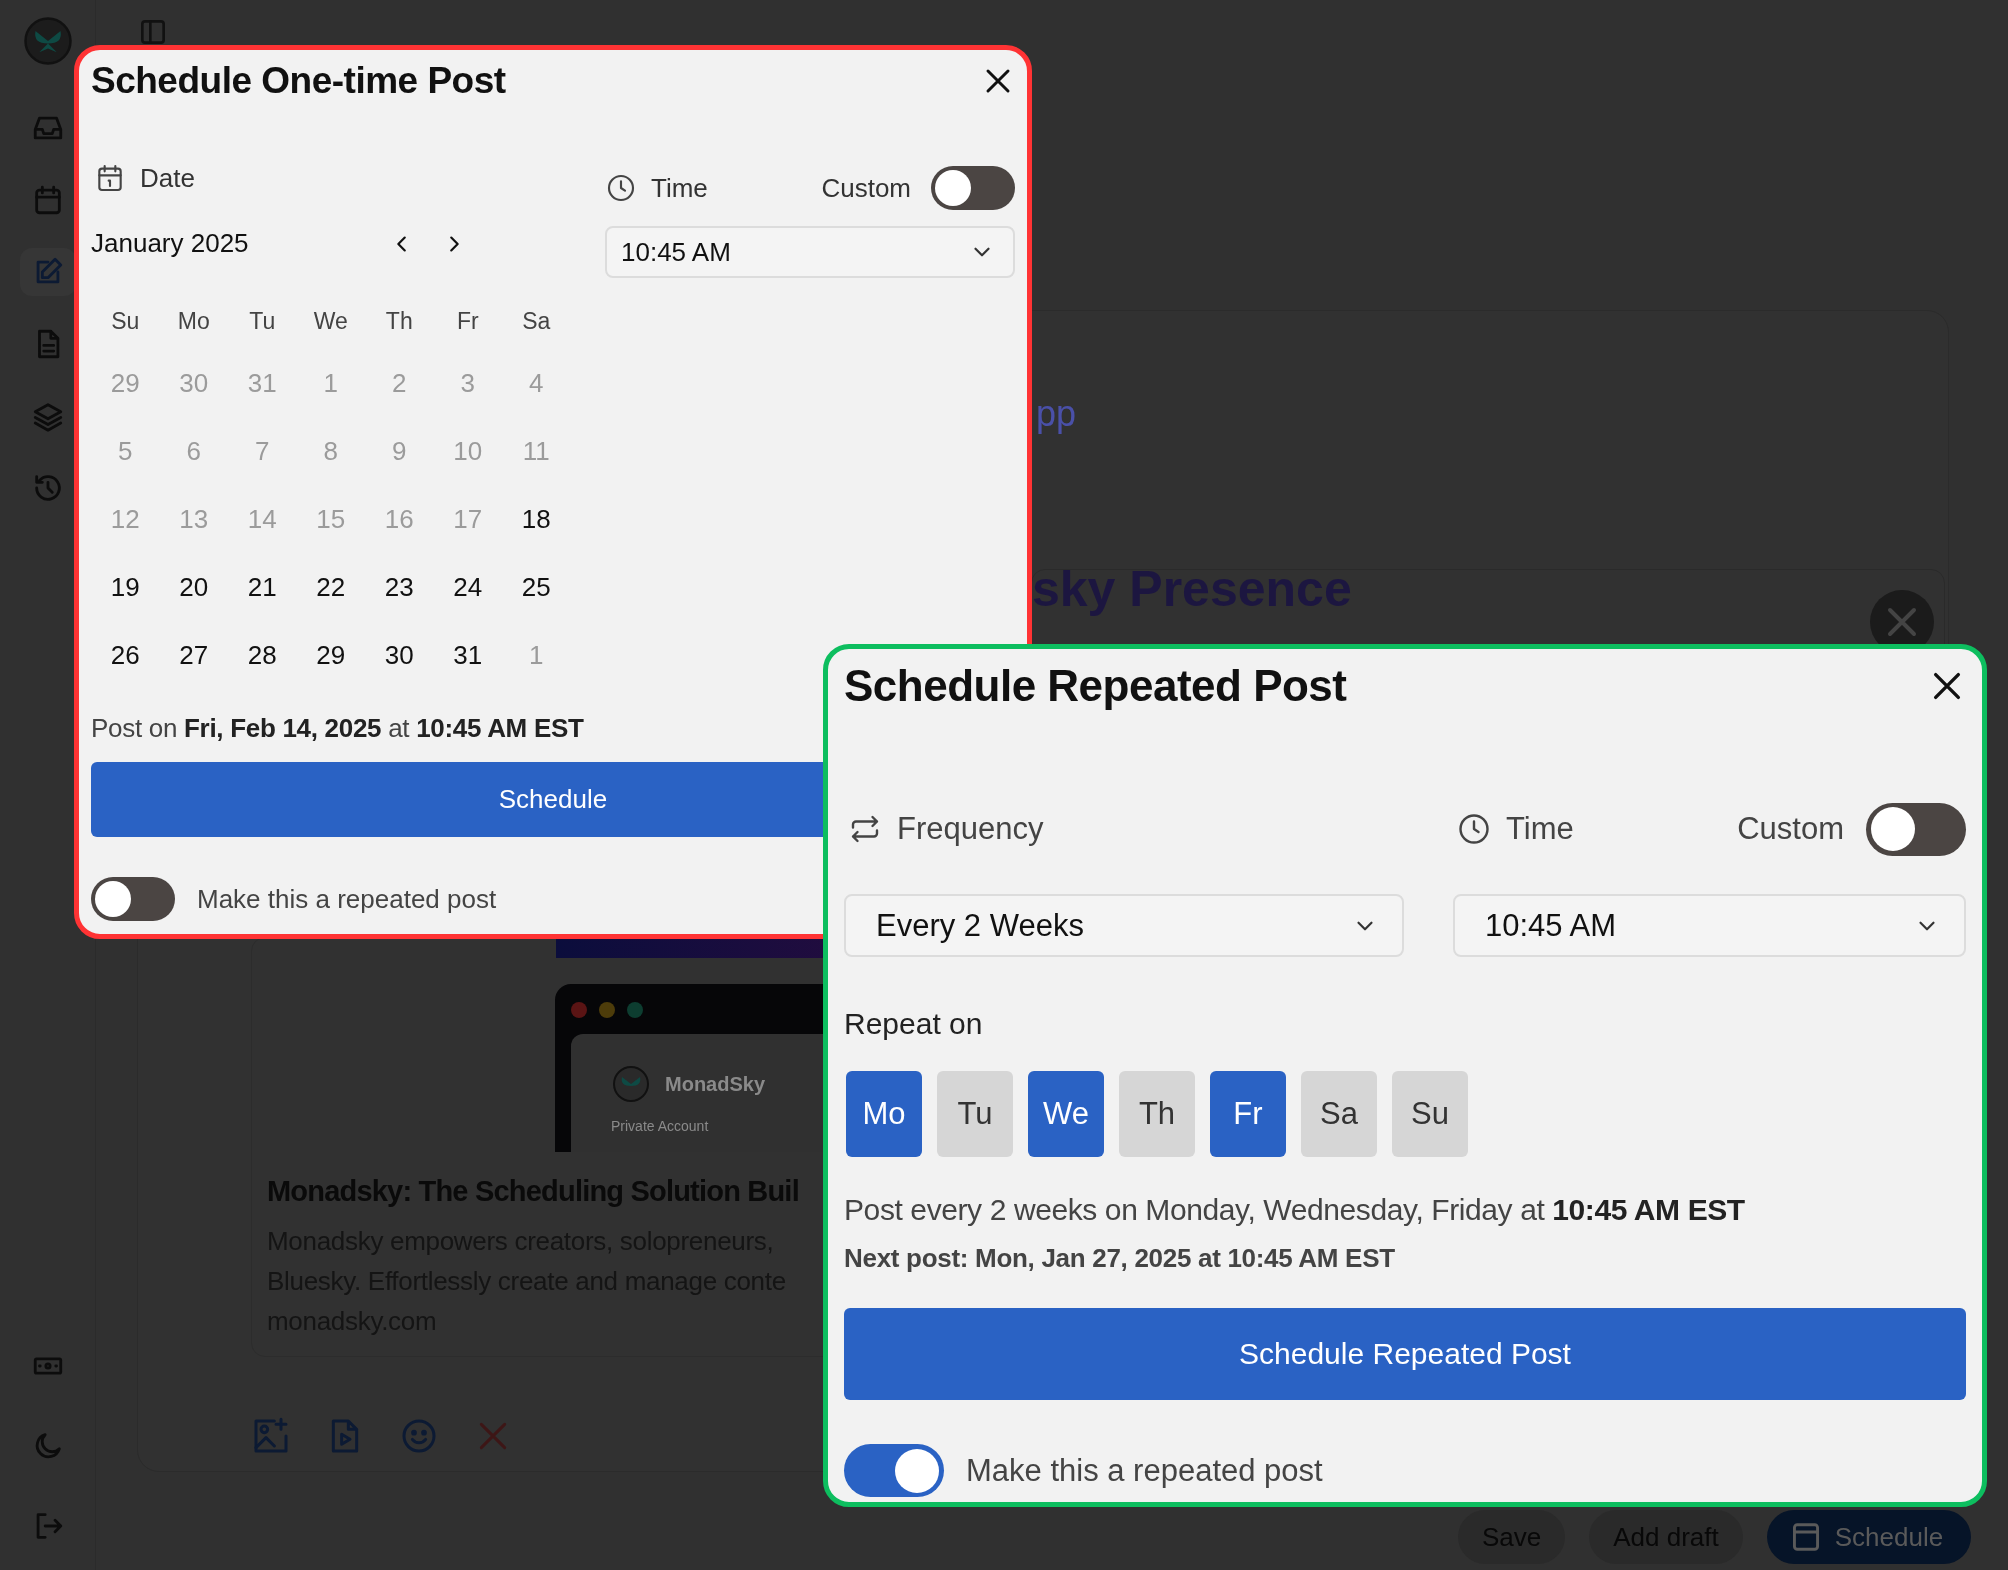 Image resolution: width=2008 pixels, height=1570 pixels. I want to click on schedule-summary: Post on Fri, Feb 14, 2025 at 10:45 AM EST, so click(337, 728).